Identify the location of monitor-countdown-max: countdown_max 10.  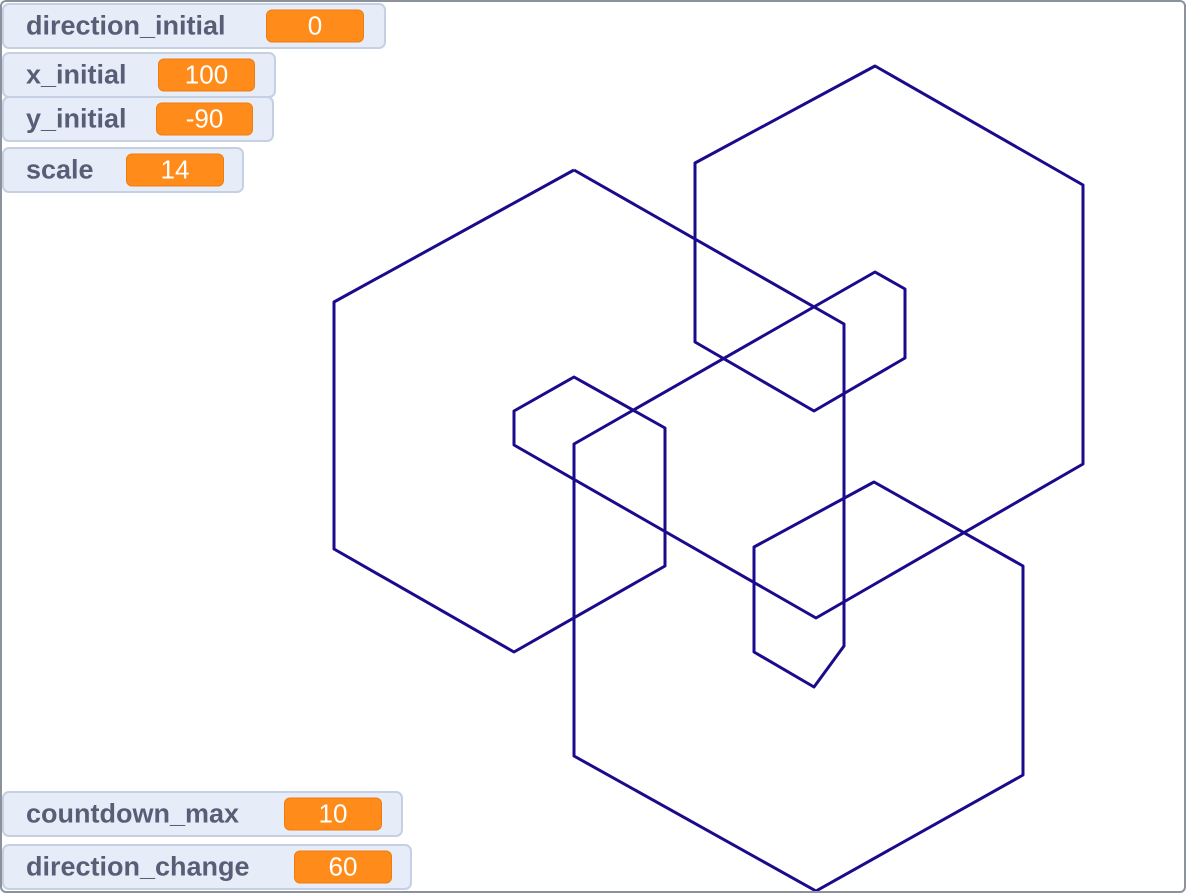
(202, 814).